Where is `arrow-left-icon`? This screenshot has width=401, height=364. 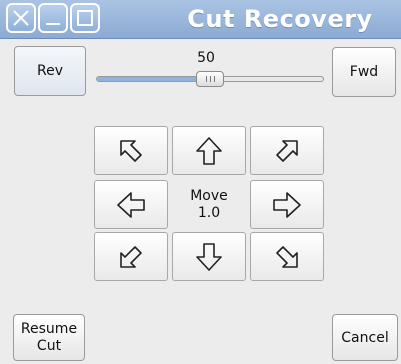
arrow-left-icon is located at coordinates (131, 204).